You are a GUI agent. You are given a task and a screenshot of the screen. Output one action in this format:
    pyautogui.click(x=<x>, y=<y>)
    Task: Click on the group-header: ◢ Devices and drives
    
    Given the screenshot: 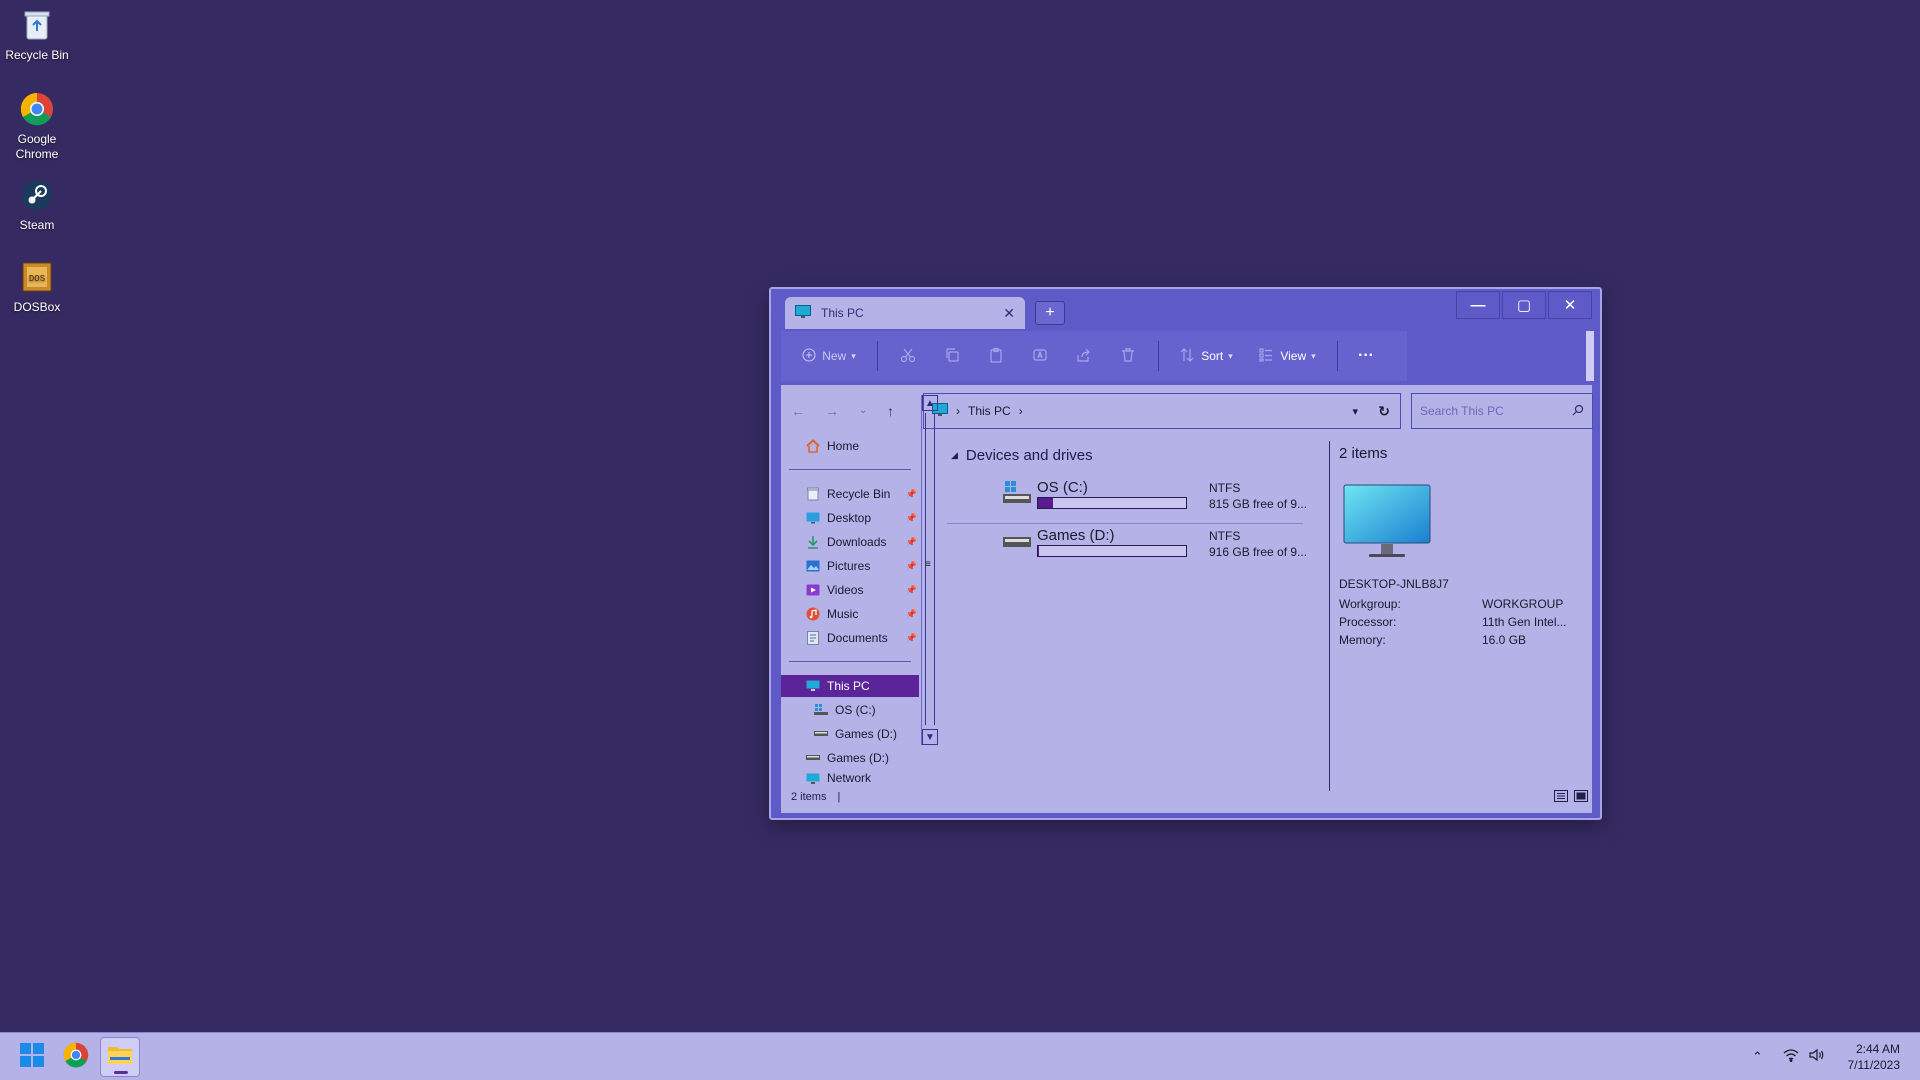 What is the action you would take?
    pyautogui.click(x=1022, y=455)
    